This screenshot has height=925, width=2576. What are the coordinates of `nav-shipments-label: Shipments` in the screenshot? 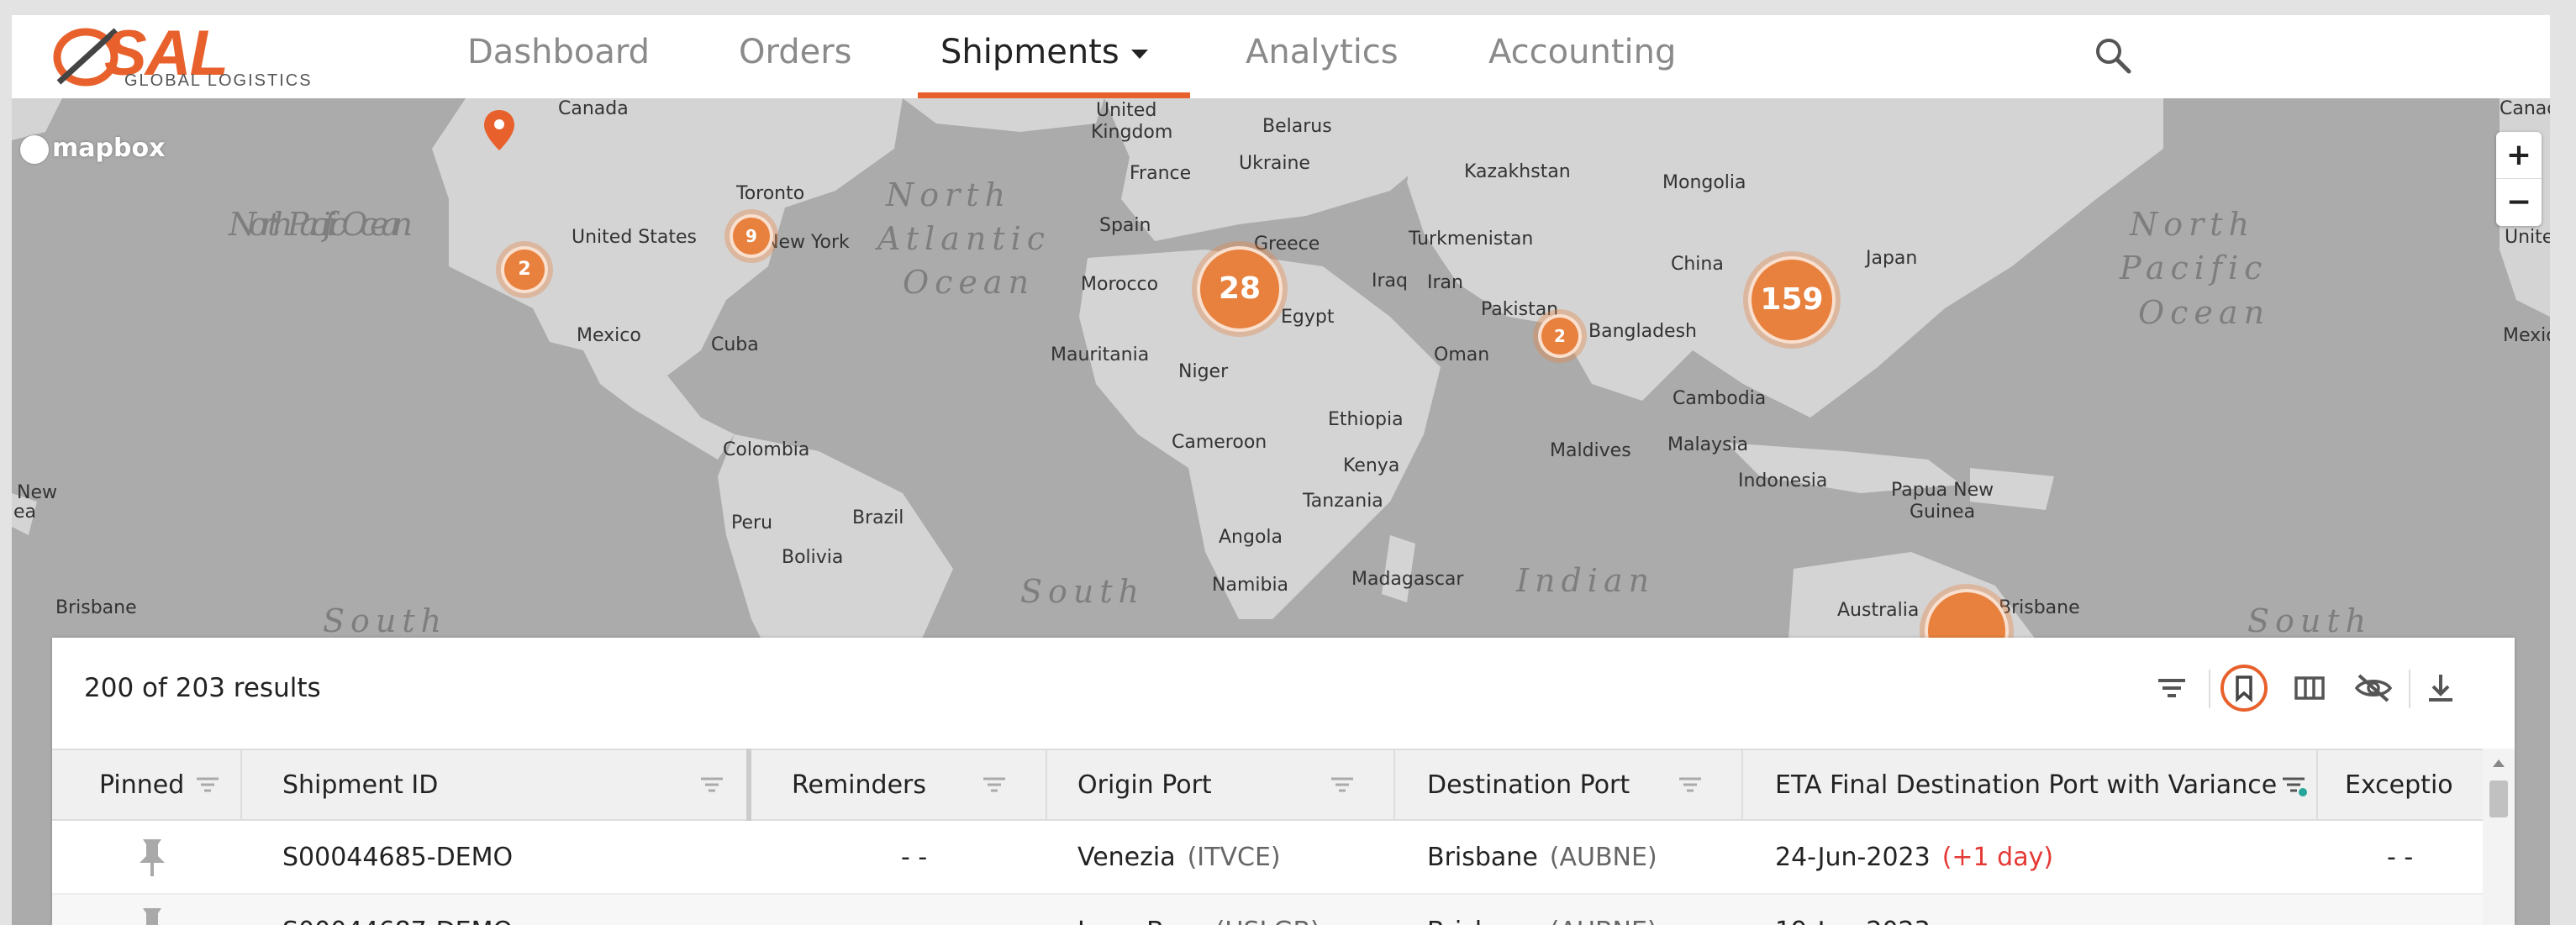 It's located at (1029, 52).